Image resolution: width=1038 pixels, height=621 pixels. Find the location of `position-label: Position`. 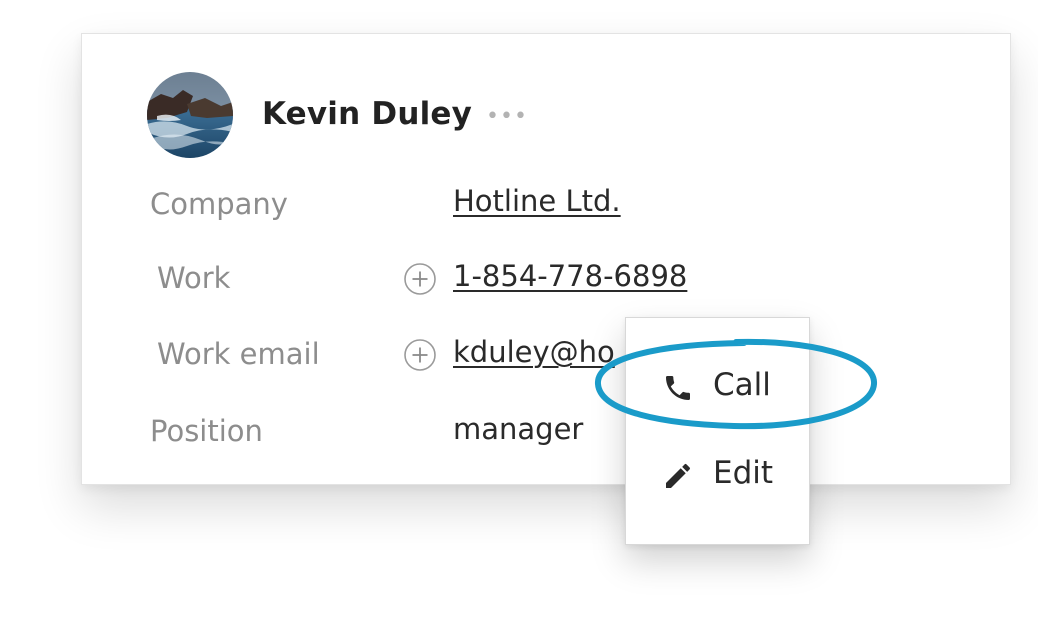

position-label: Position is located at coordinates (206, 431).